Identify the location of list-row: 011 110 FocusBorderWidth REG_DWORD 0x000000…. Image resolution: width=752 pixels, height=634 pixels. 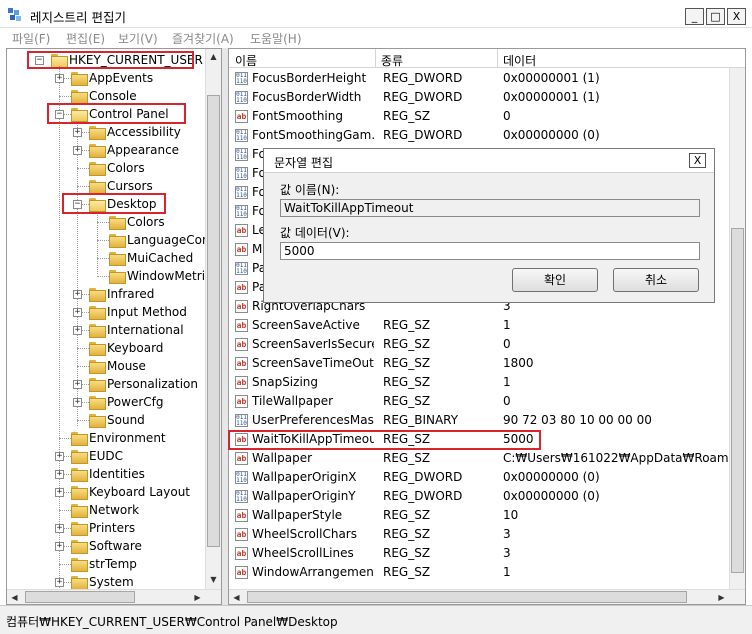
(487, 97).